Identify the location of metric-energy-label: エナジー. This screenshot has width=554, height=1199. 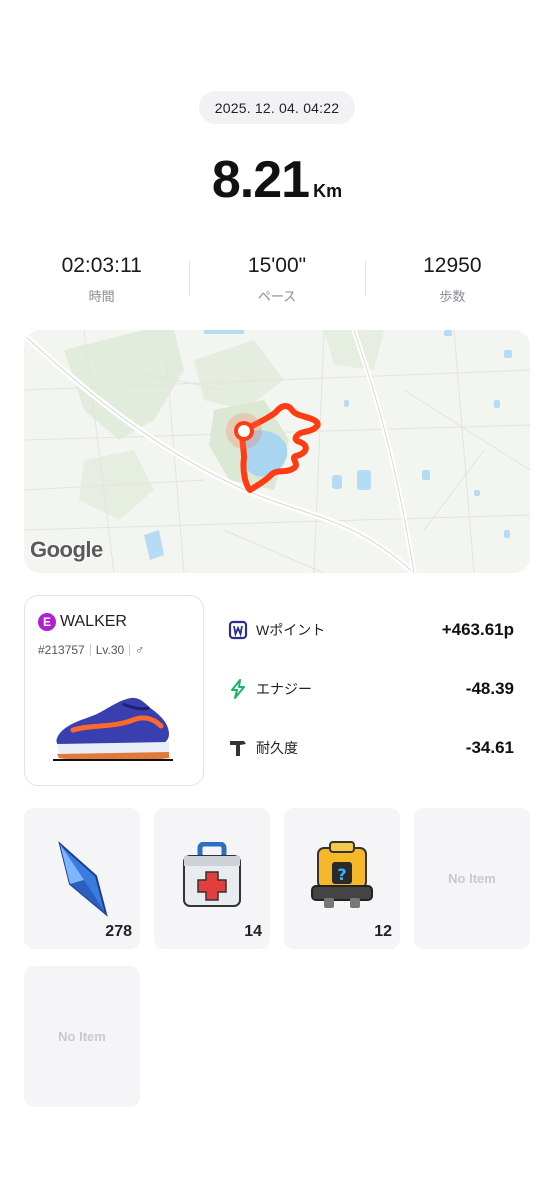
(284, 689).